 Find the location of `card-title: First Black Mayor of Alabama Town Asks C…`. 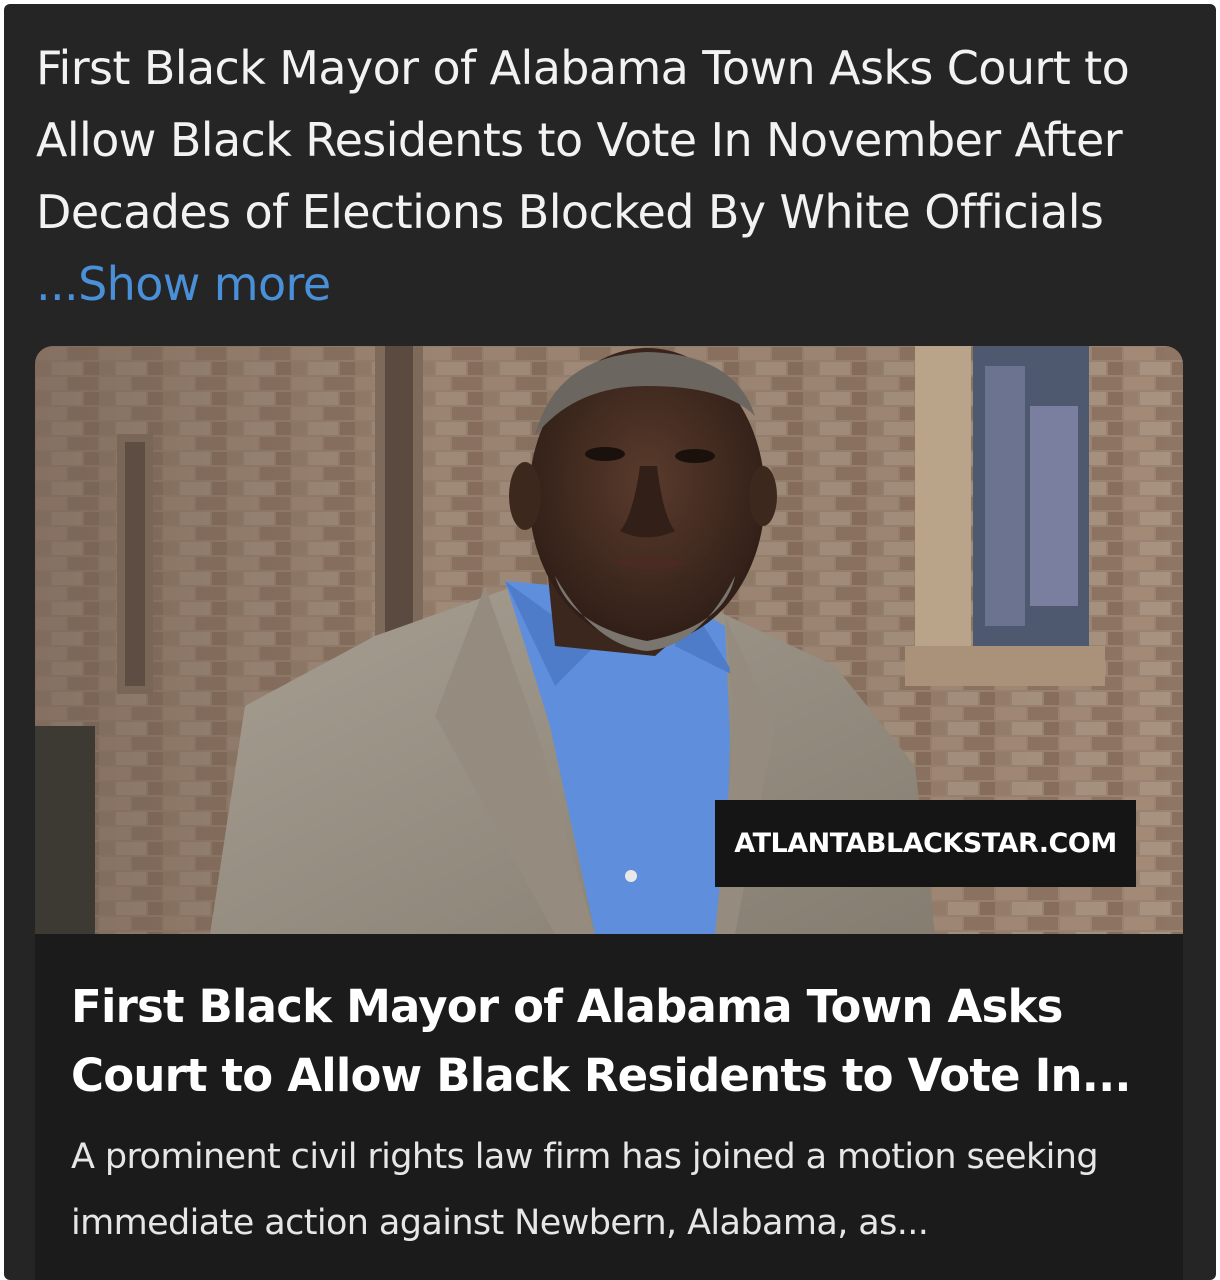

card-title: First Black Mayor of Alabama Town Asks C… is located at coordinates (606, 1041).